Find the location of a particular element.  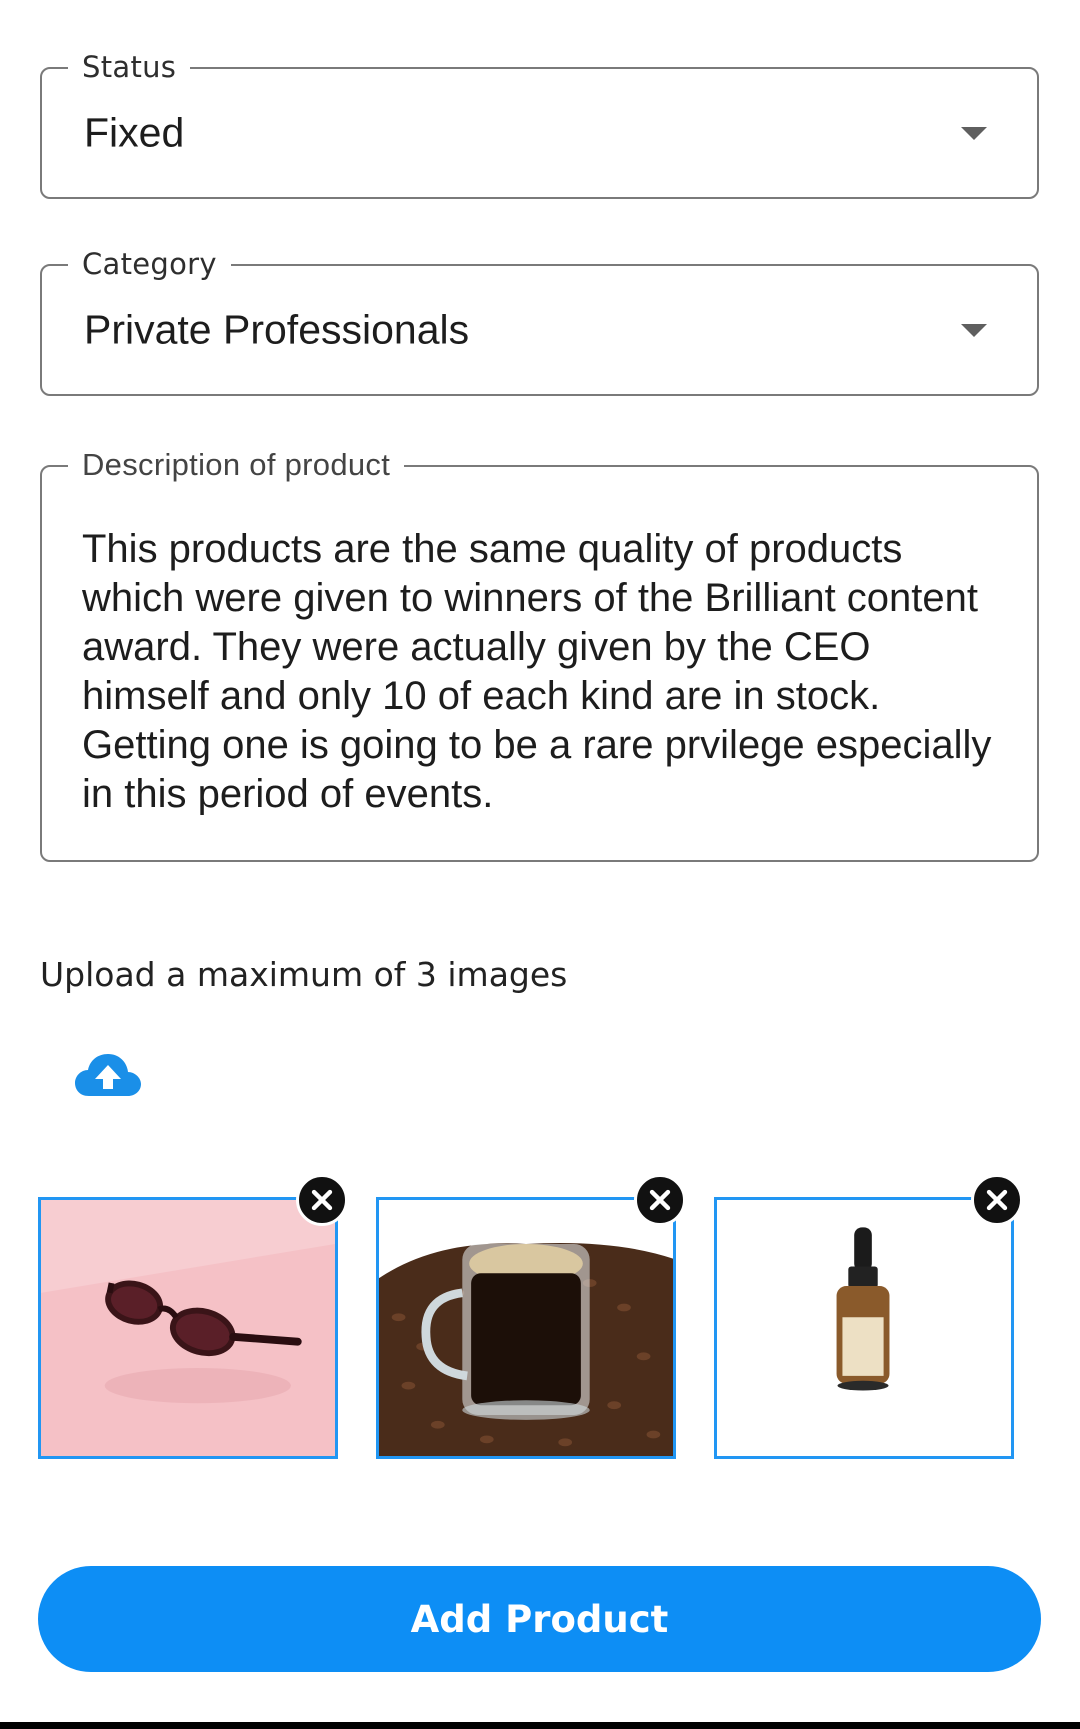

status-value: Fixed is located at coordinates (134, 132).